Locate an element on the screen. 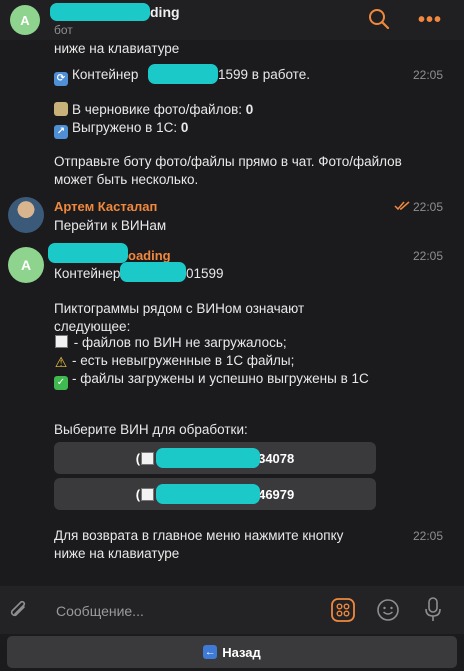 This screenshot has width=464, height=671. chat-header: A ding бот ••• is located at coordinates (232, 20).